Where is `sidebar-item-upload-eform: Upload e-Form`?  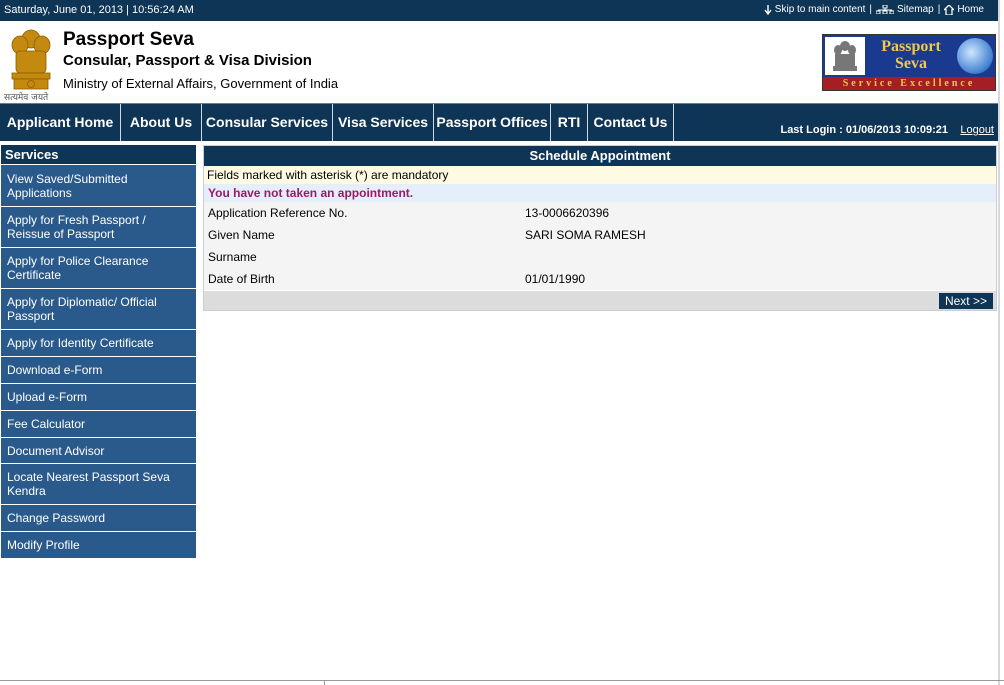 sidebar-item-upload-eform: Upload e-Form is located at coordinates (98, 396).